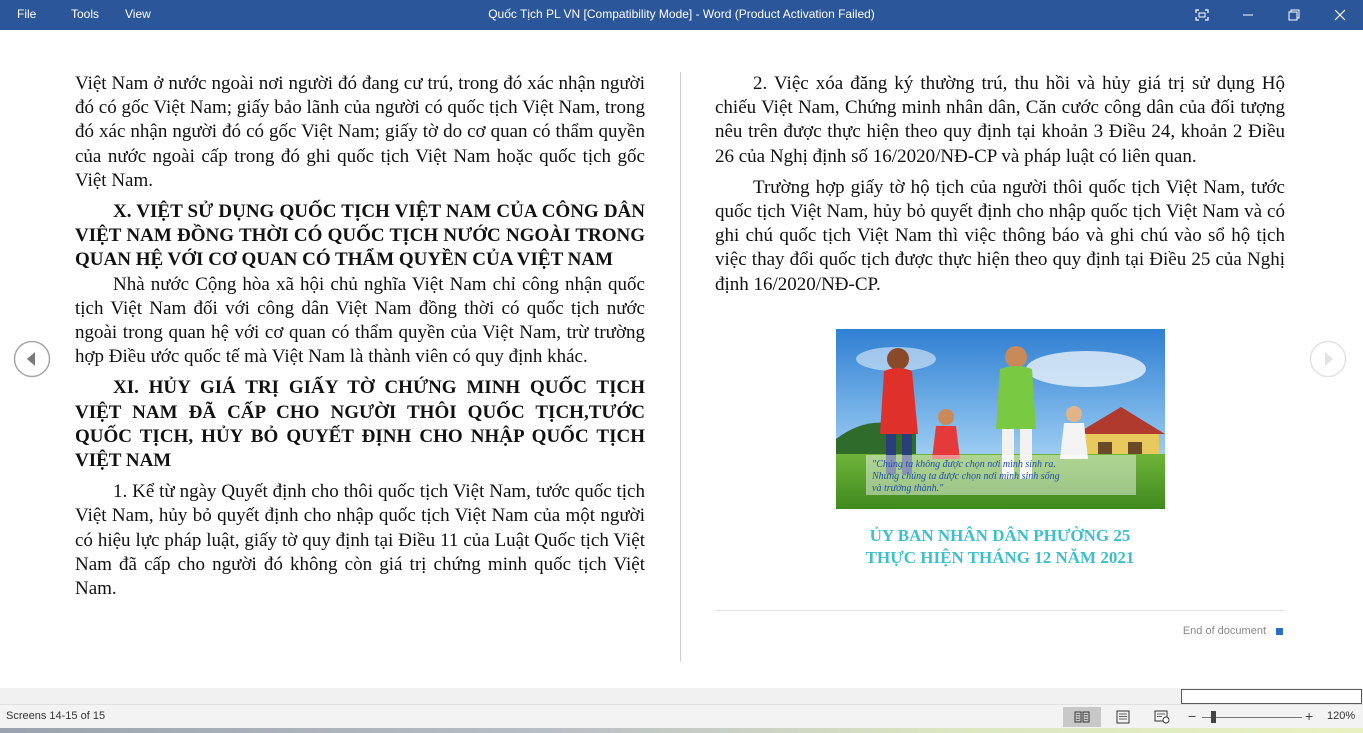 Image resolution: width=1363 pixels, height=733 pixels. I want to click on horizontal-scrollbar, so click(1271, 696).